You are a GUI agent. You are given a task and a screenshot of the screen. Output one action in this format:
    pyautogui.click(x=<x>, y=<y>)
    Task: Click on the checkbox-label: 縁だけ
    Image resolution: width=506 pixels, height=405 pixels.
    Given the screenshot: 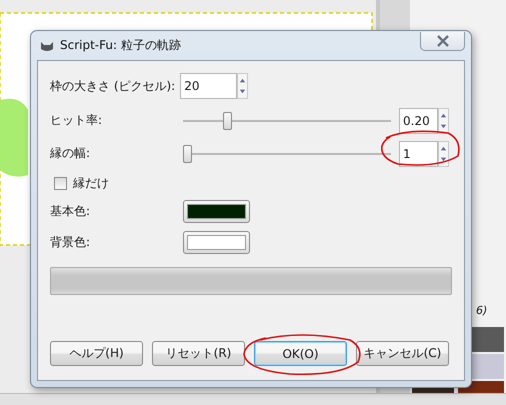 What is the action you would take?
    pyautogui.click(x=91, y=183)
    